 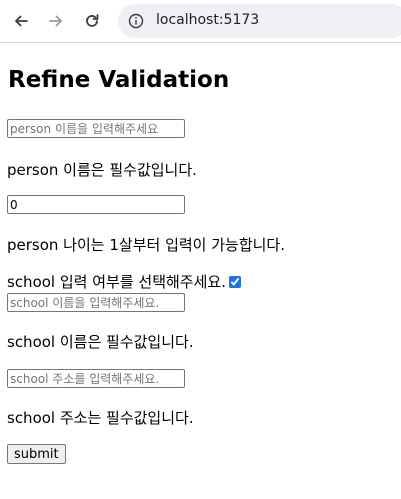 I want to click on person-age-input, so click(x=96, y=204).